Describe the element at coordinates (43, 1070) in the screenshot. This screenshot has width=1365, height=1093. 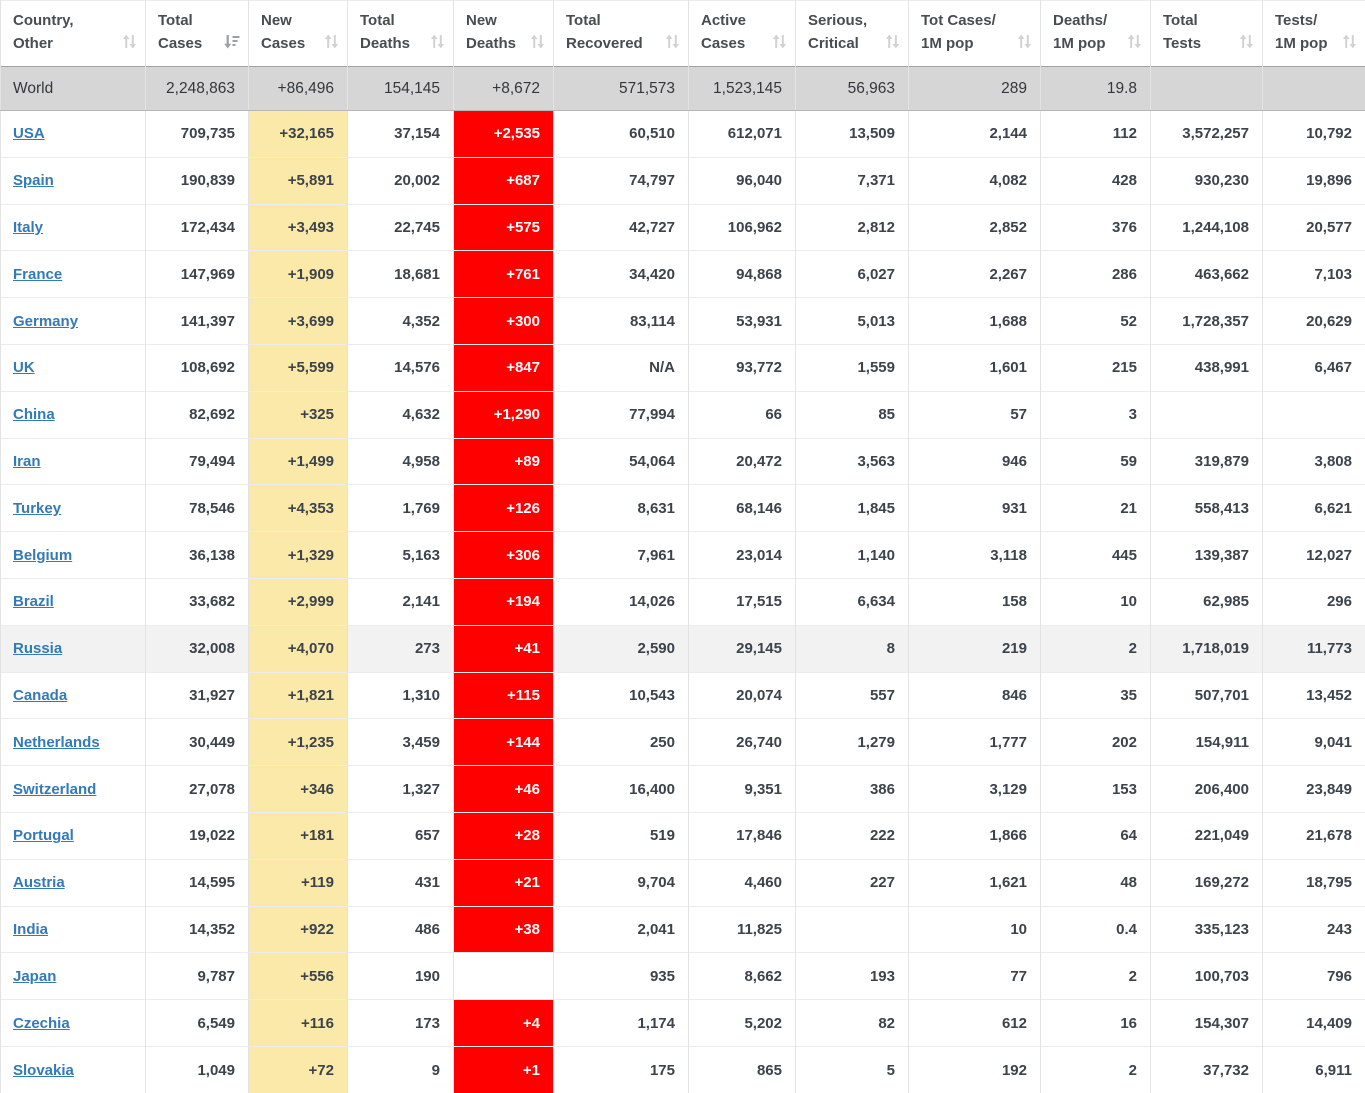
I see `country-link: Slovakia` at that location.